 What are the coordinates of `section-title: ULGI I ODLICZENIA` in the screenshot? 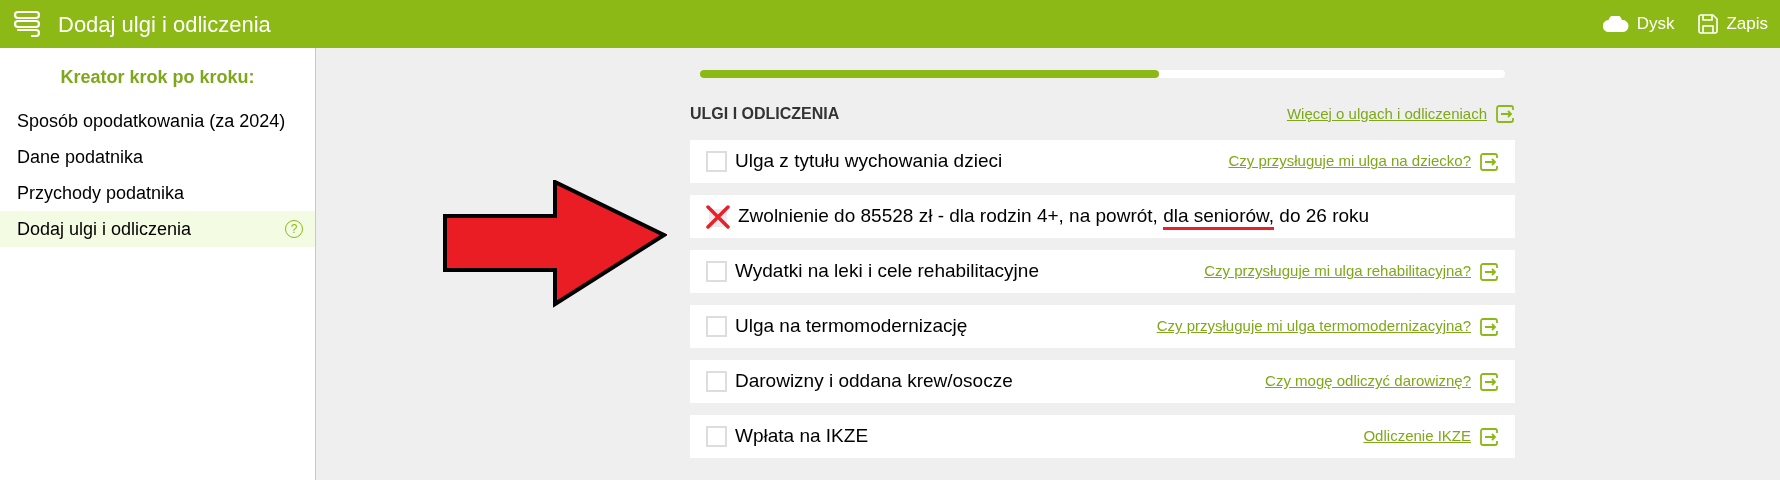 It's located at (765, 114).